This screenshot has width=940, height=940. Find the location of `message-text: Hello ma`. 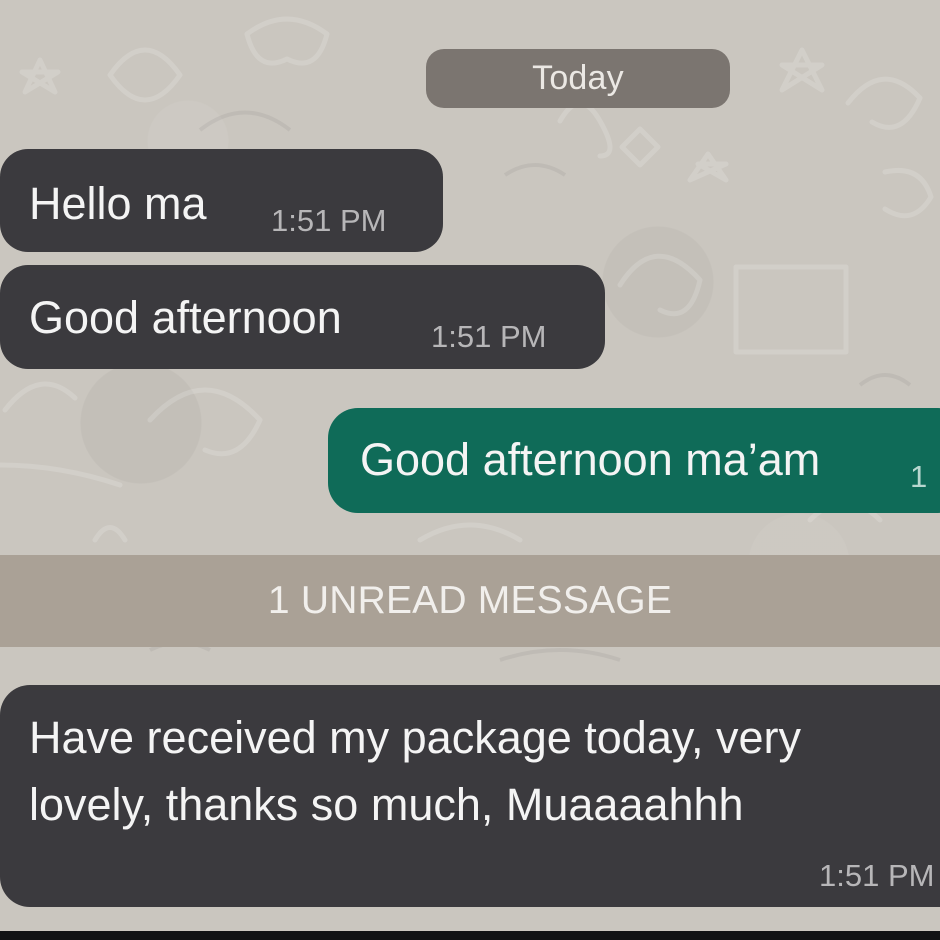

message-text: Hello ma is located at coordinates (118, 203).